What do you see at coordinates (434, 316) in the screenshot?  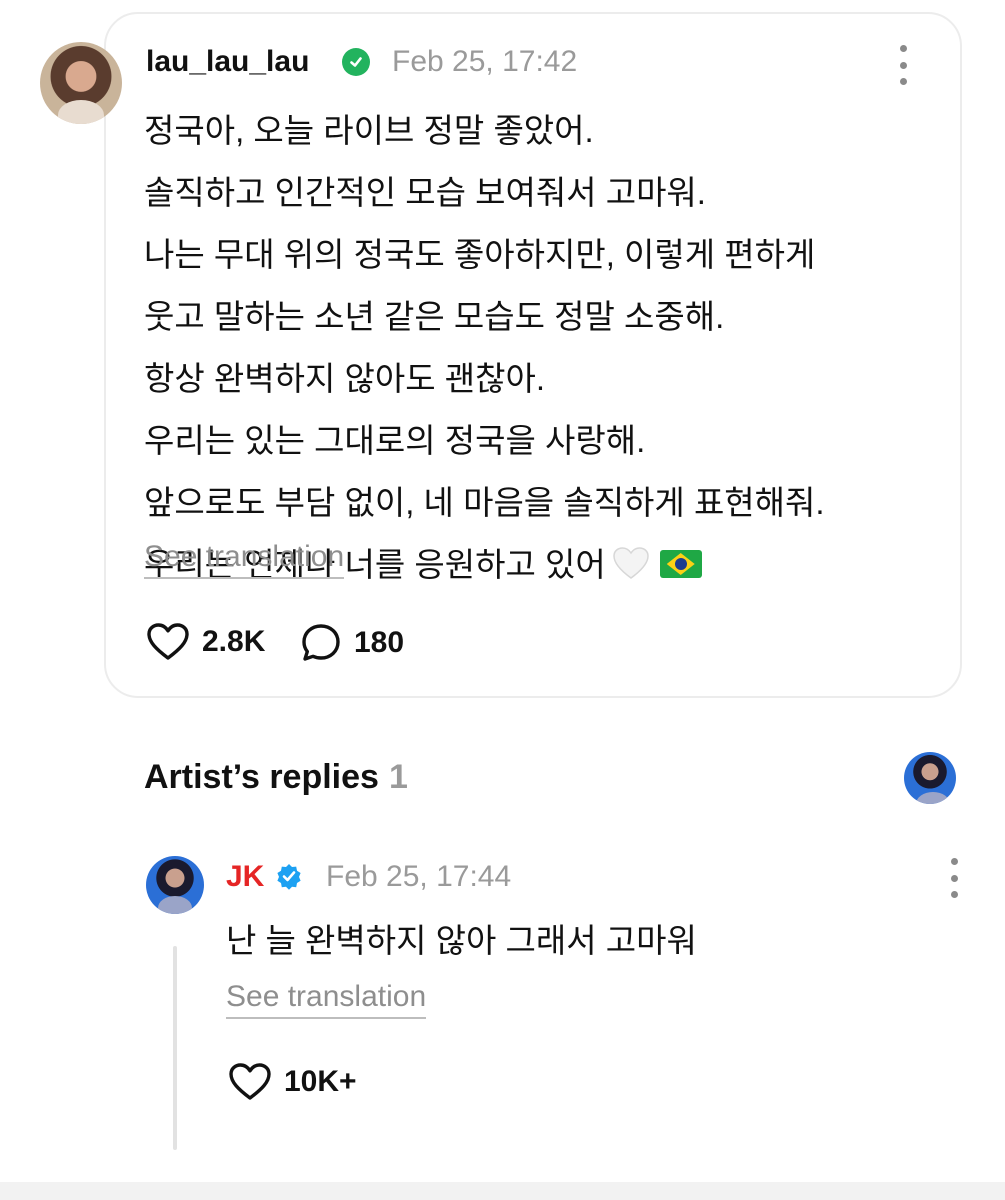 I see `post-line: 웃고 말하는 소년 같은 모습도 정말 소중해.` at bounding box center [434, 316].